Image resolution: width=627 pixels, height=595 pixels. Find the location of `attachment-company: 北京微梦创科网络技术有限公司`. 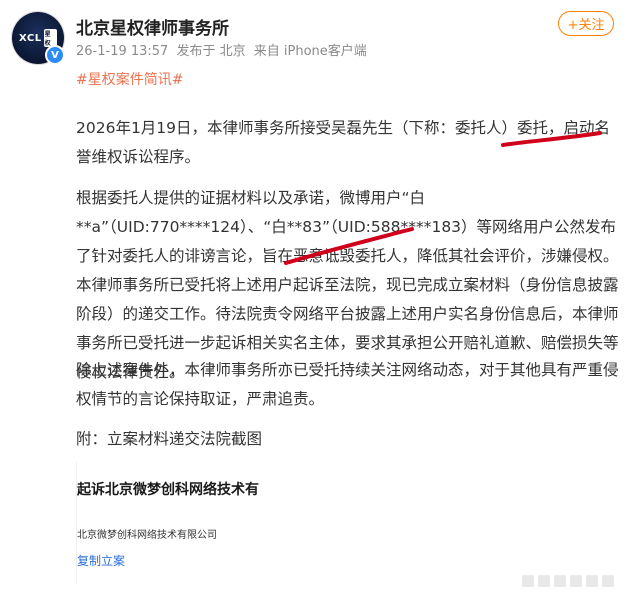

attachment-company: 北京微梦创科网络技术有限公司 is located at coordinates (147, 535).